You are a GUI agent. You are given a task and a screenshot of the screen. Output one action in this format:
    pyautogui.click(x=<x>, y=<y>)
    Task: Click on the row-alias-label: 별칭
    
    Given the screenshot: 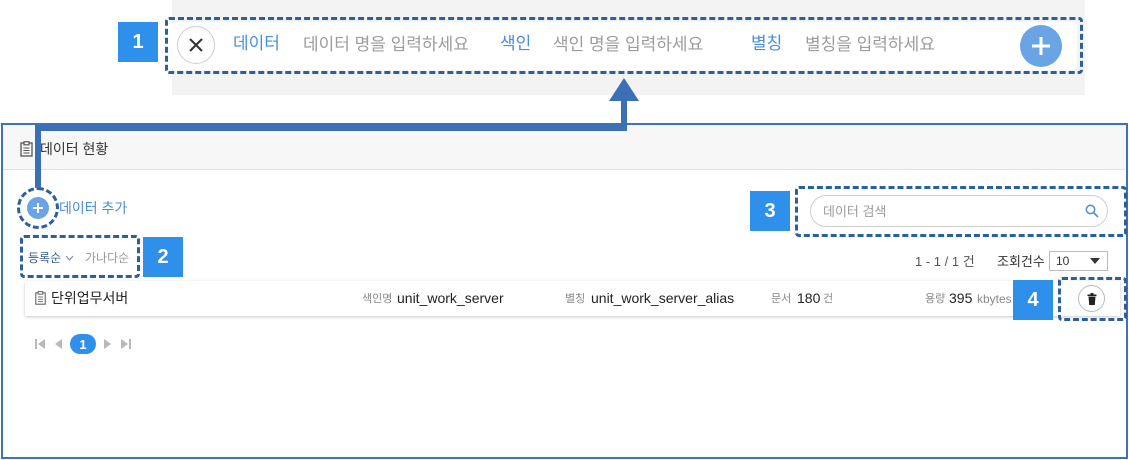 What is the action you would take?
    pyautogui.click(x=575, y=299)
    